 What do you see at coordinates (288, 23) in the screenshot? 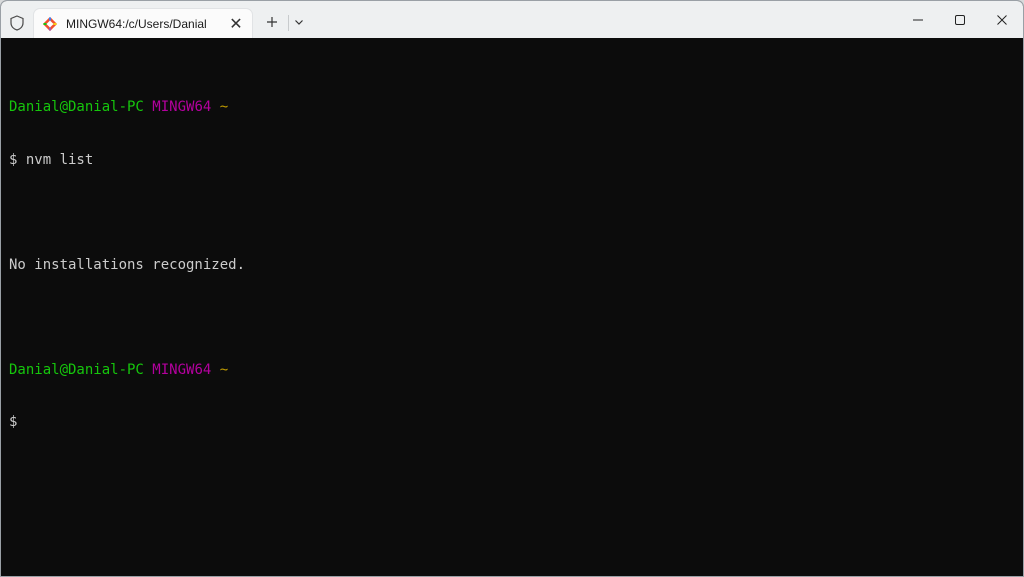
I see `tab-separator` at bounding box center [288, 23].